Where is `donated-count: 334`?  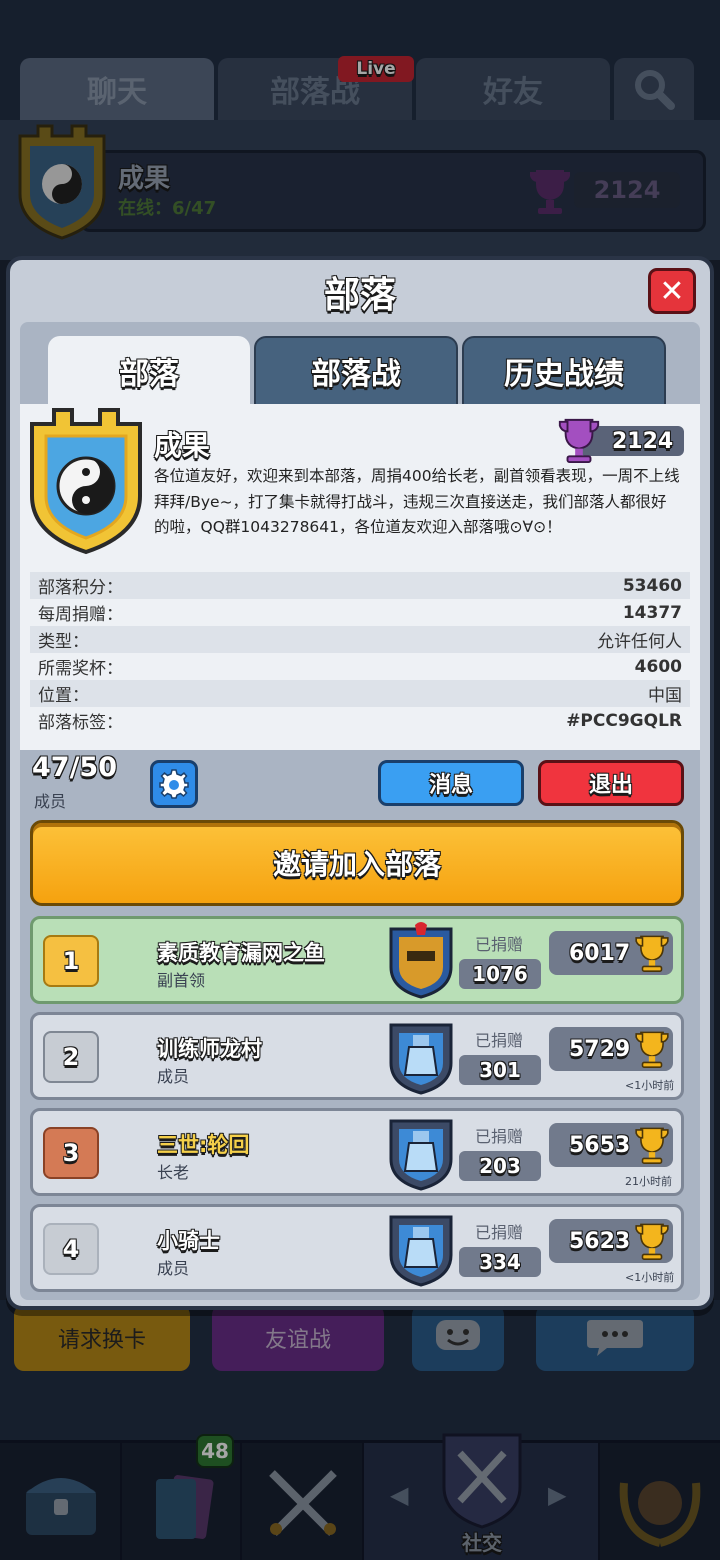
donated-count: 334 is located at coordinates (500, 1262).